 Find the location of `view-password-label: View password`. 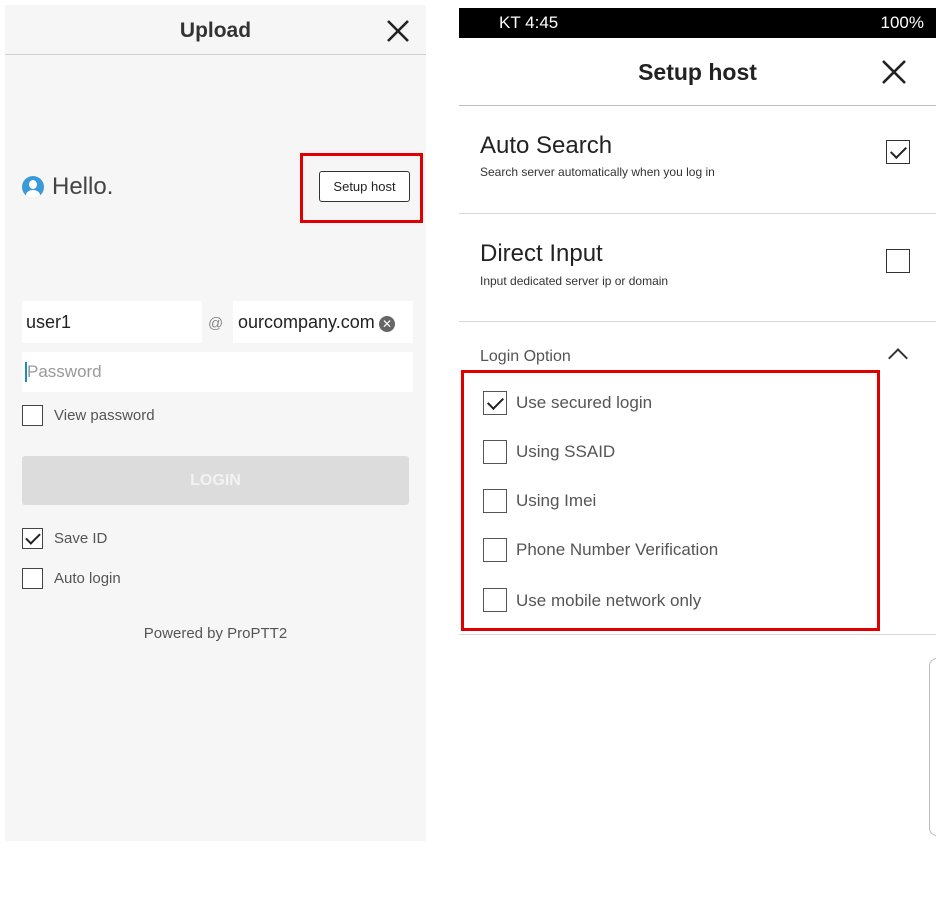

view-password-label: View password is located at coordinates (104, 415).